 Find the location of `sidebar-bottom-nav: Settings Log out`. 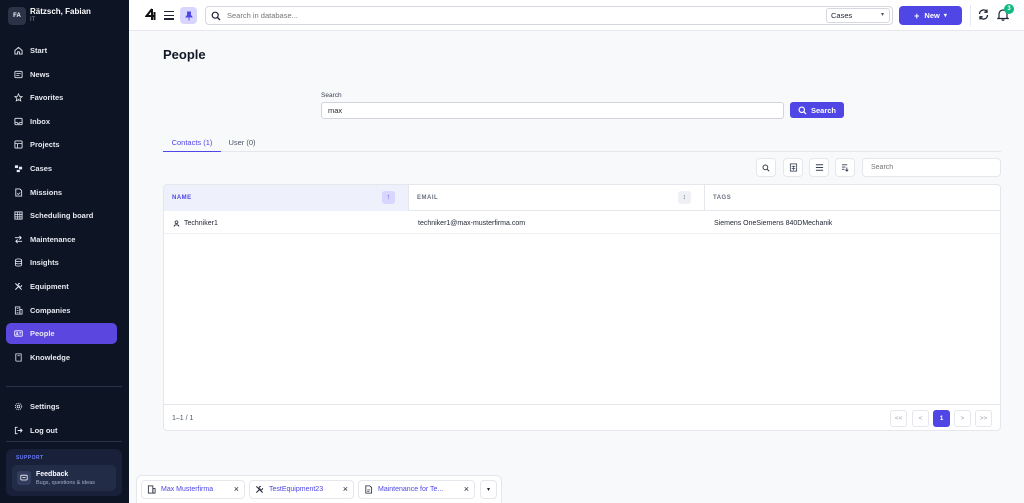

sidebar-bottom-nav: Settings Log out is located at coordinates (61, 419).